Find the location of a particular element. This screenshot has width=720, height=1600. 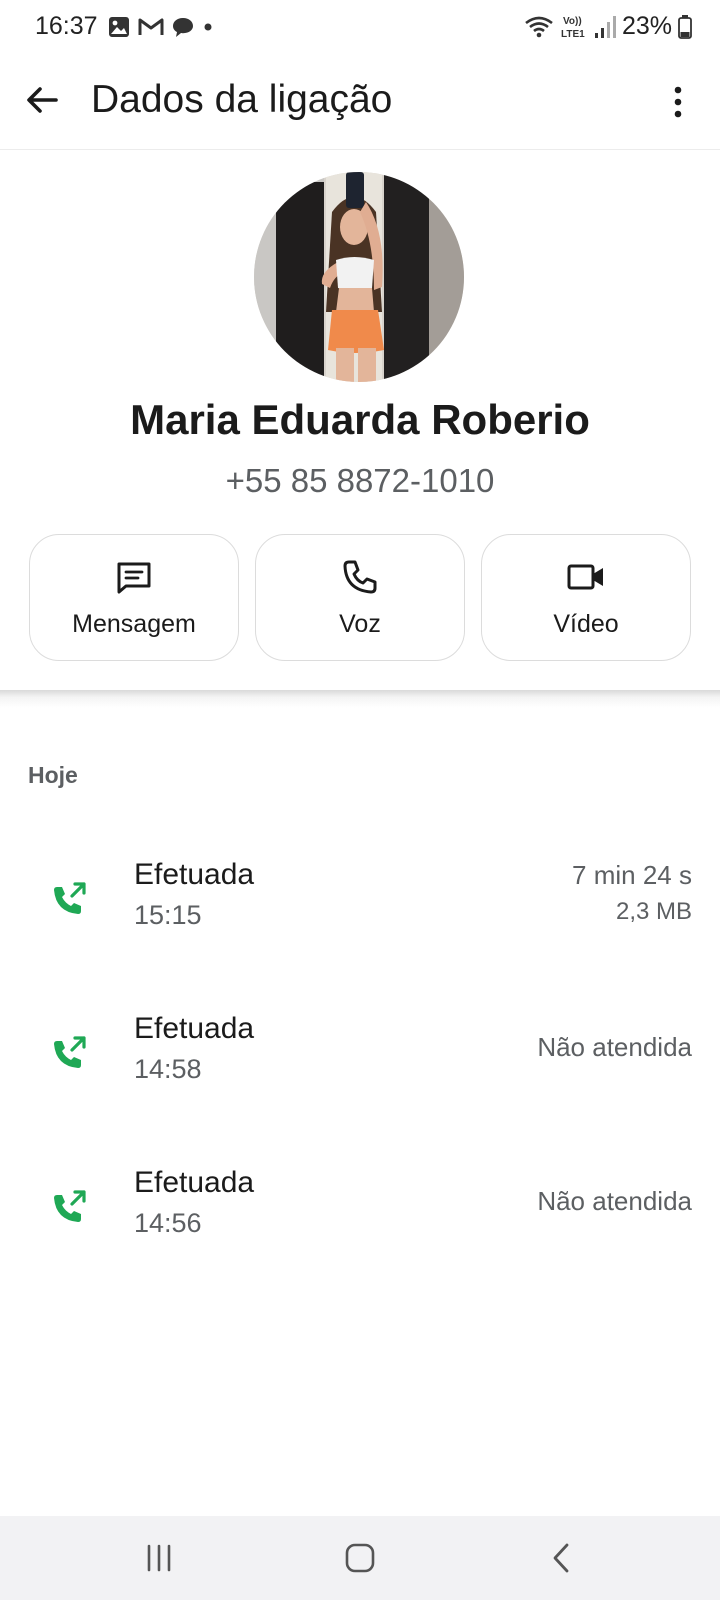

call-time: 14:58 is located at coordinates (168, 1069).